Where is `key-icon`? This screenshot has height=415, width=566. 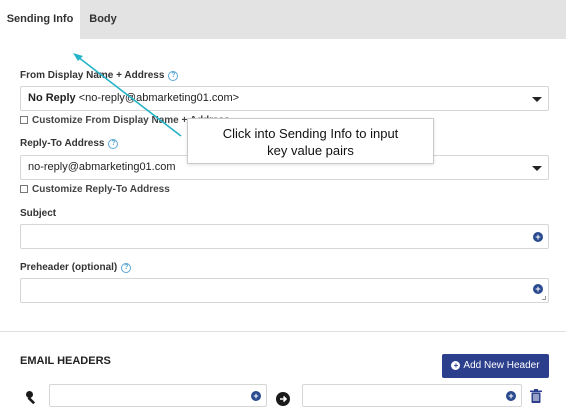 key-icon is located at coordinates (31, 397).